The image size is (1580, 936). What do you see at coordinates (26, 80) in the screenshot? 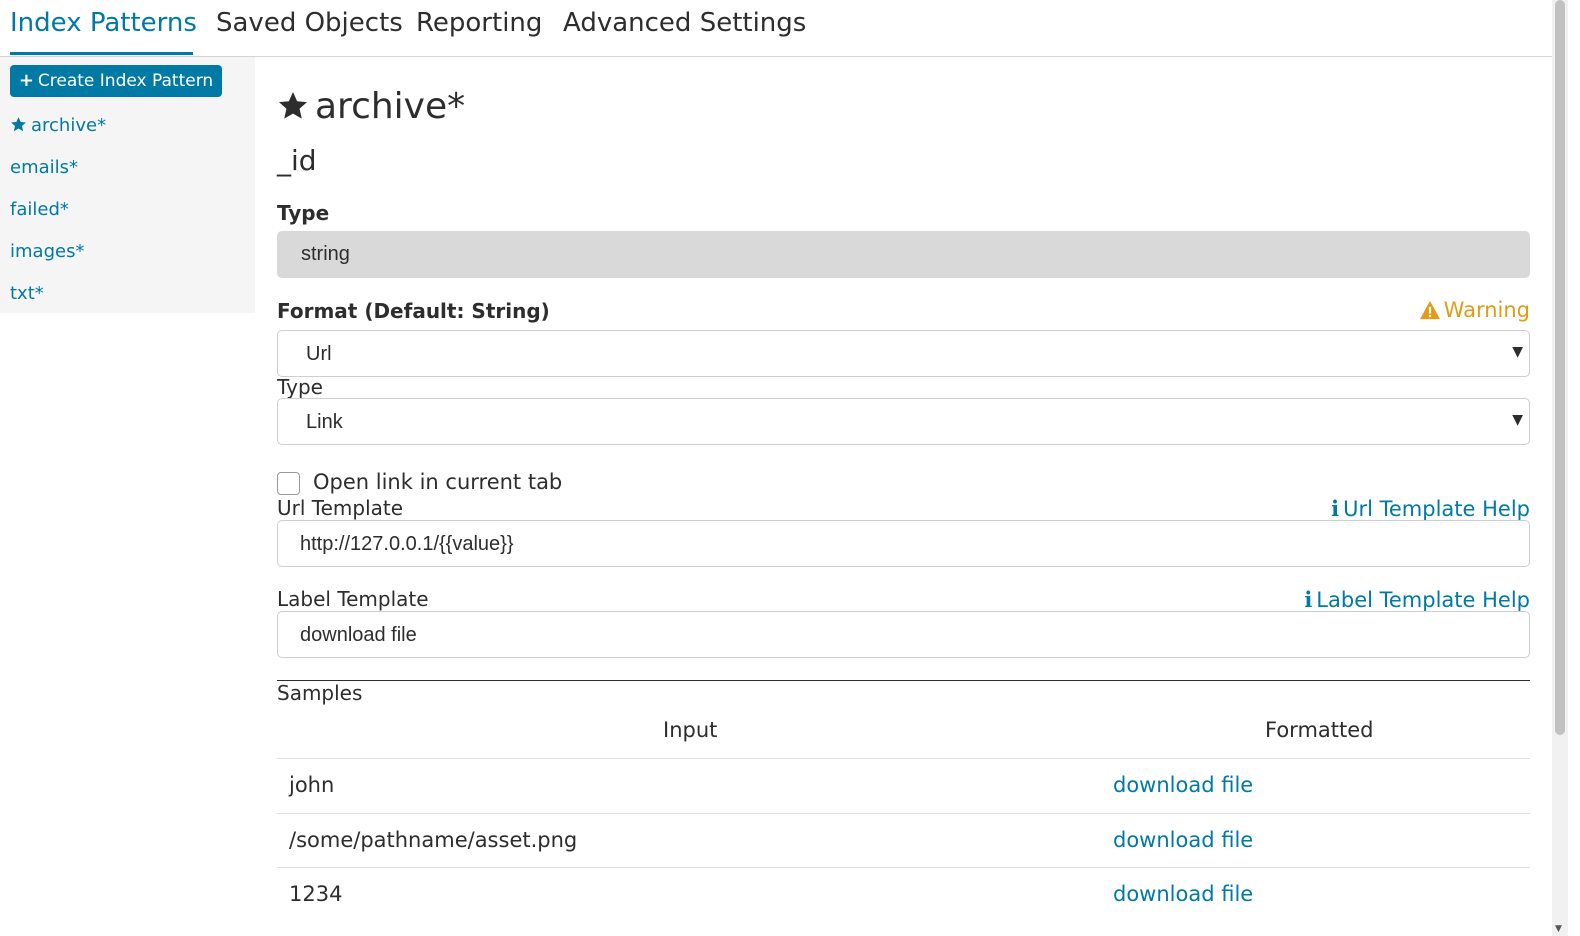
I see `plus-icon: +` at bounding box center [26, 80].